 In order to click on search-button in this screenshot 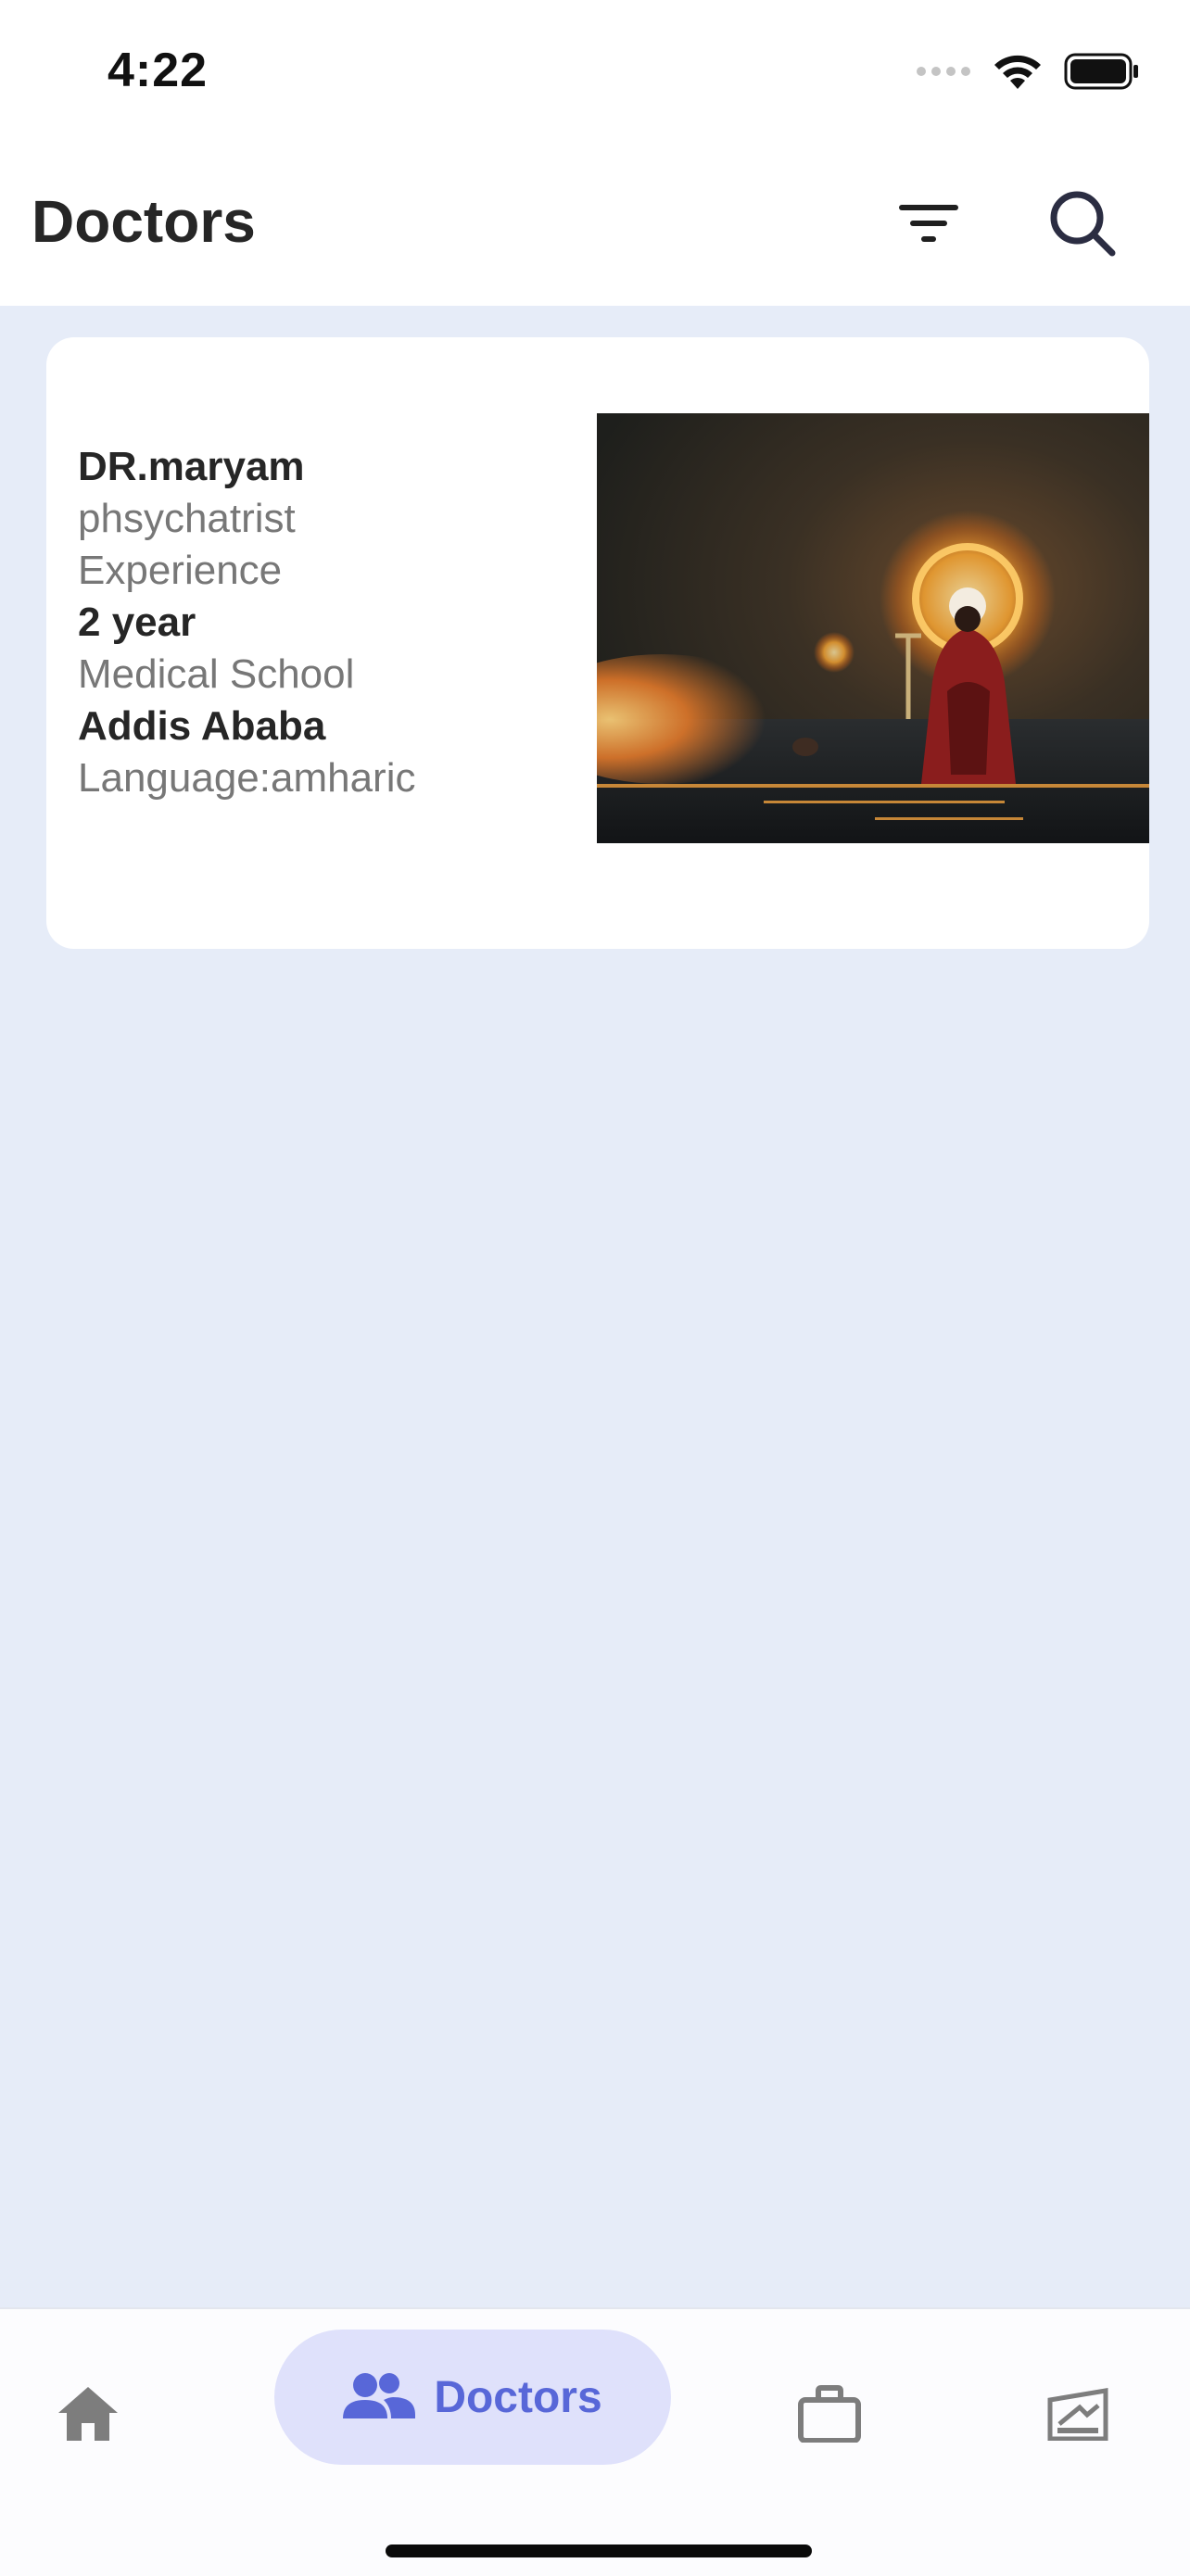, I will do `click(1082, 225)`.